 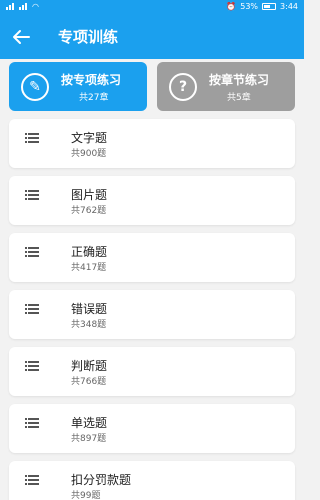 What do you see at coordinates (152, 200) in the screenshot?
I see `list-item: 图片题 共762题` at bounding box center [152, 200].